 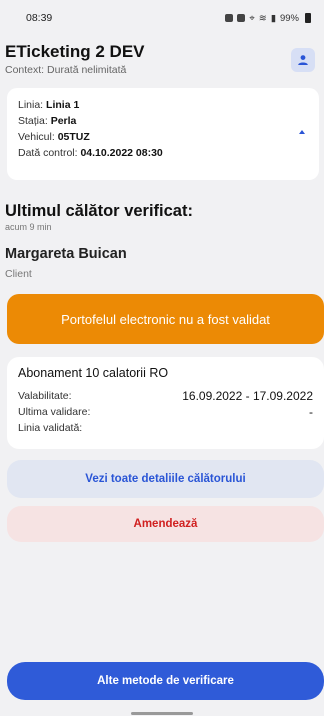 What do you see at coordinates (28, 227) in the screenshot?
I see `last-traveler-time: acum 9 min` at bounding box center [28, 227].